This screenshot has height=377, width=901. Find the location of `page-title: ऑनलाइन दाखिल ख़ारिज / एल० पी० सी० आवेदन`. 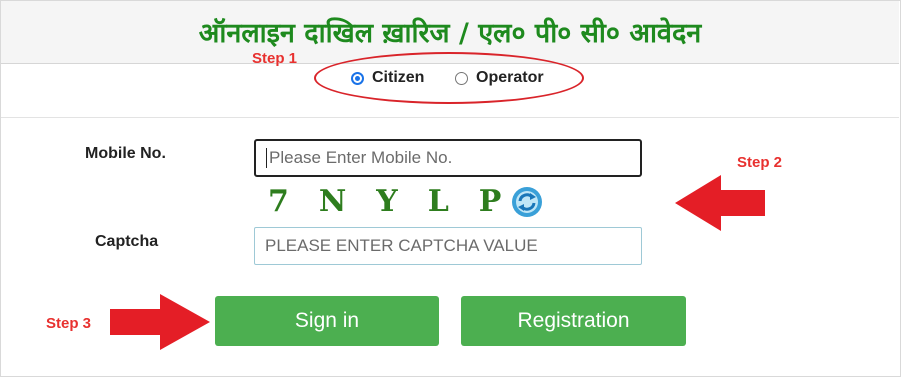

page-title: ऑनलाइन दाखिल ख़ारिज / एल० पी० सी० आवेदन is located at coordinates (450, 33).